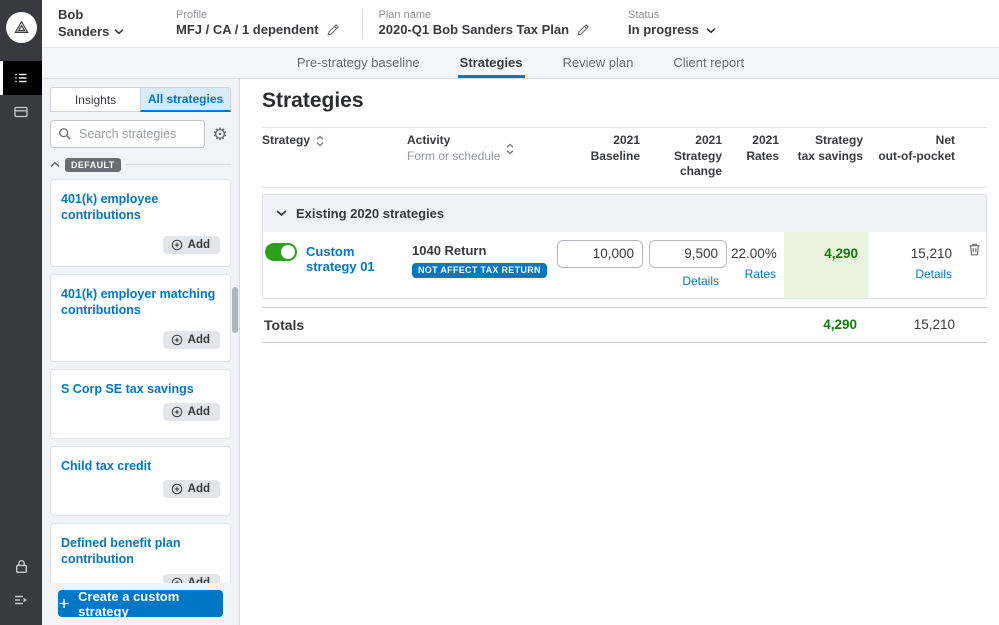  What do you see at coordinates (64, 603) in the screenshot?
I see `plus-icon` at bounding box center [64, 603].